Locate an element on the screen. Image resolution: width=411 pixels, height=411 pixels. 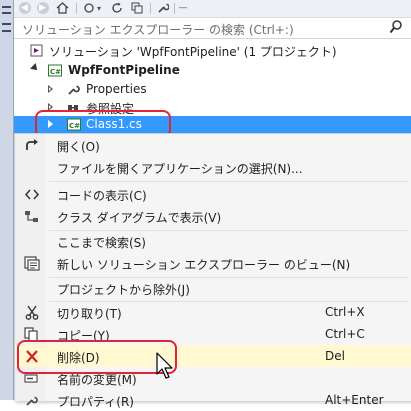
expanded-arrow-icon is located at coordinates (35, 68).